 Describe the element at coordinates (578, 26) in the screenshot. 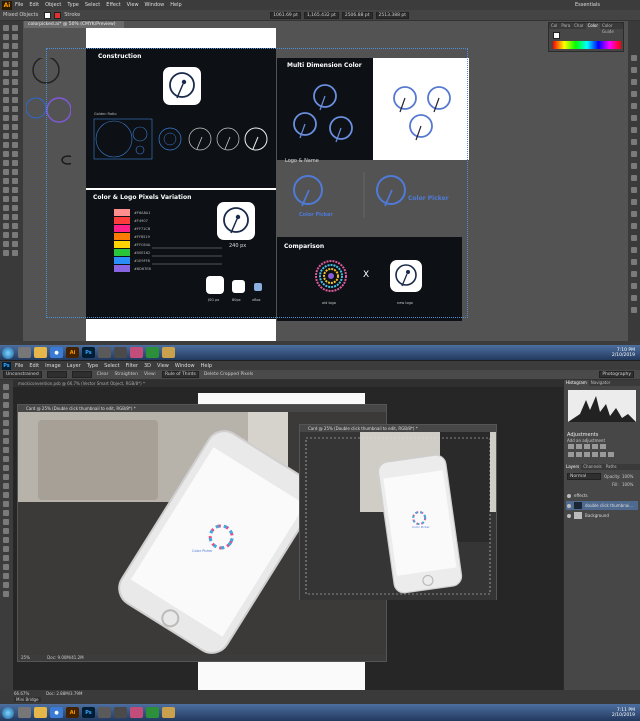

I see `tab-char: Char` at that location.